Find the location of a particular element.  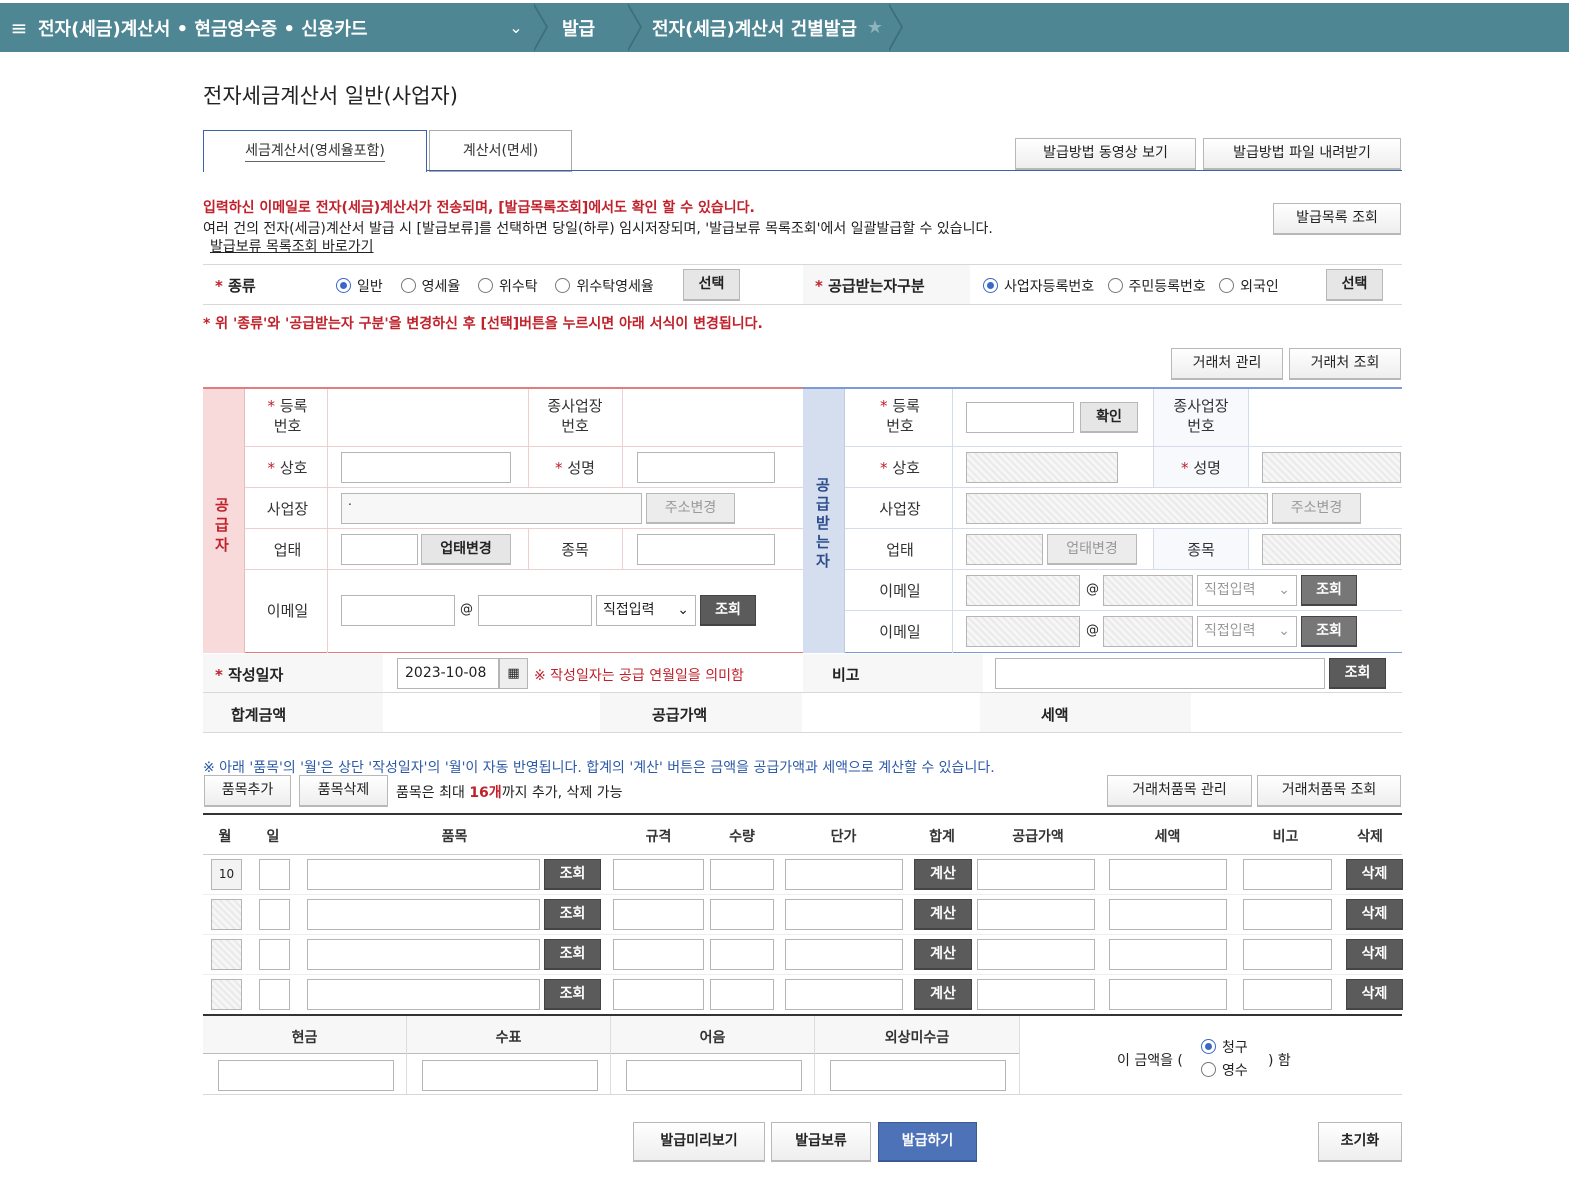

client-item-query-button: 거래처품목 조회 is located at coordinates (1329, 791).